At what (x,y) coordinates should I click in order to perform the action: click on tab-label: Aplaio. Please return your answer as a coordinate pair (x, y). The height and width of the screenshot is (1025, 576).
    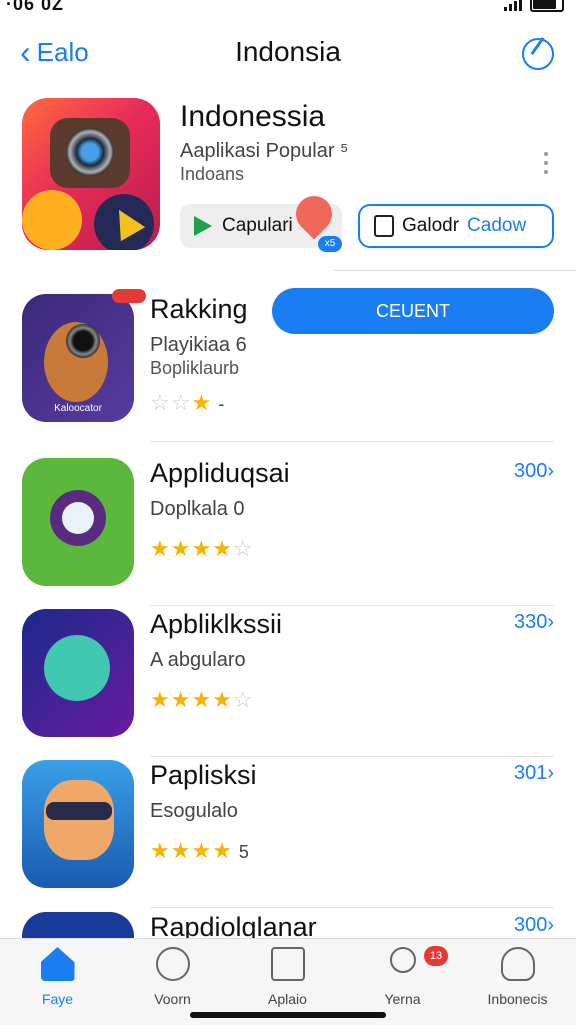
    Looking at the image, I should click on (287, 999).